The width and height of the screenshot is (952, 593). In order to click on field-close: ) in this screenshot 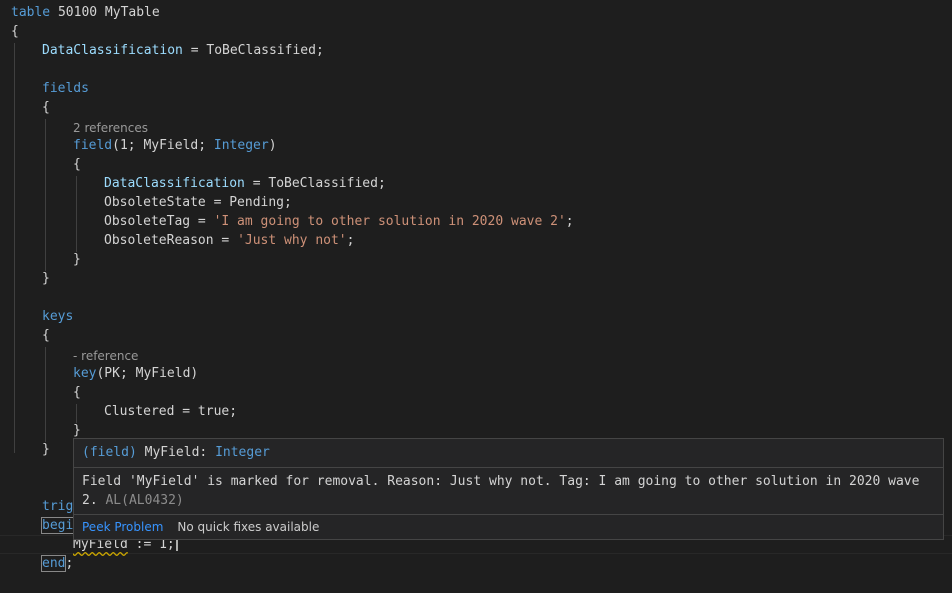, I will do `click(272, 145)`.